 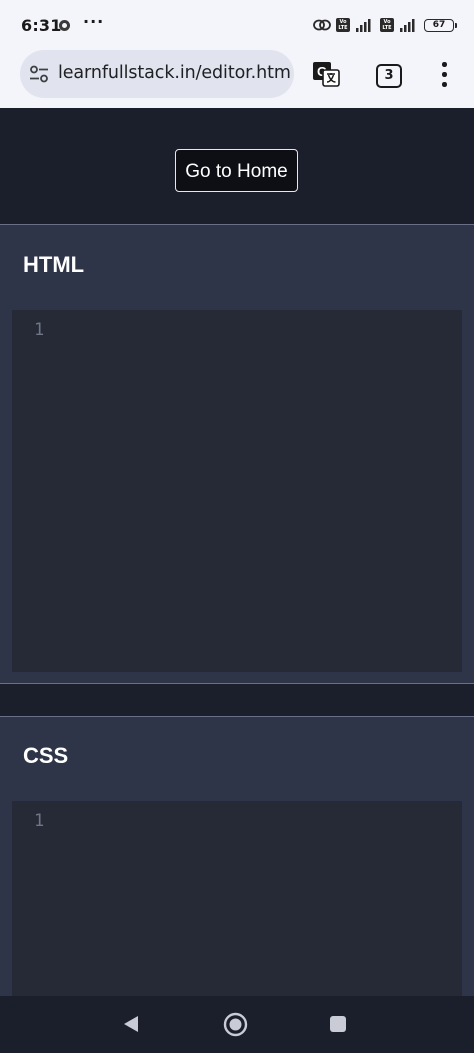 I want to click on tune-icon, so click(x=39, y=74).